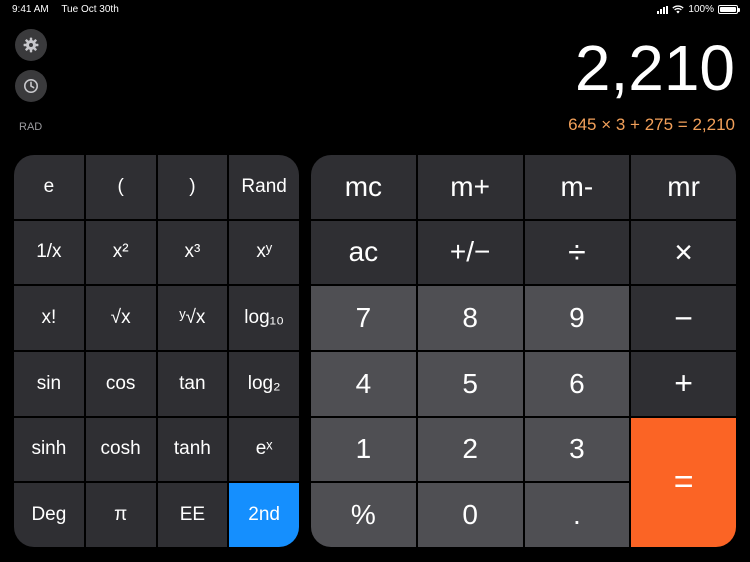  What do you see at coordinates (363, 515) in the screenshot?
I see `key-percent: %` at bounding box center [363, 515].